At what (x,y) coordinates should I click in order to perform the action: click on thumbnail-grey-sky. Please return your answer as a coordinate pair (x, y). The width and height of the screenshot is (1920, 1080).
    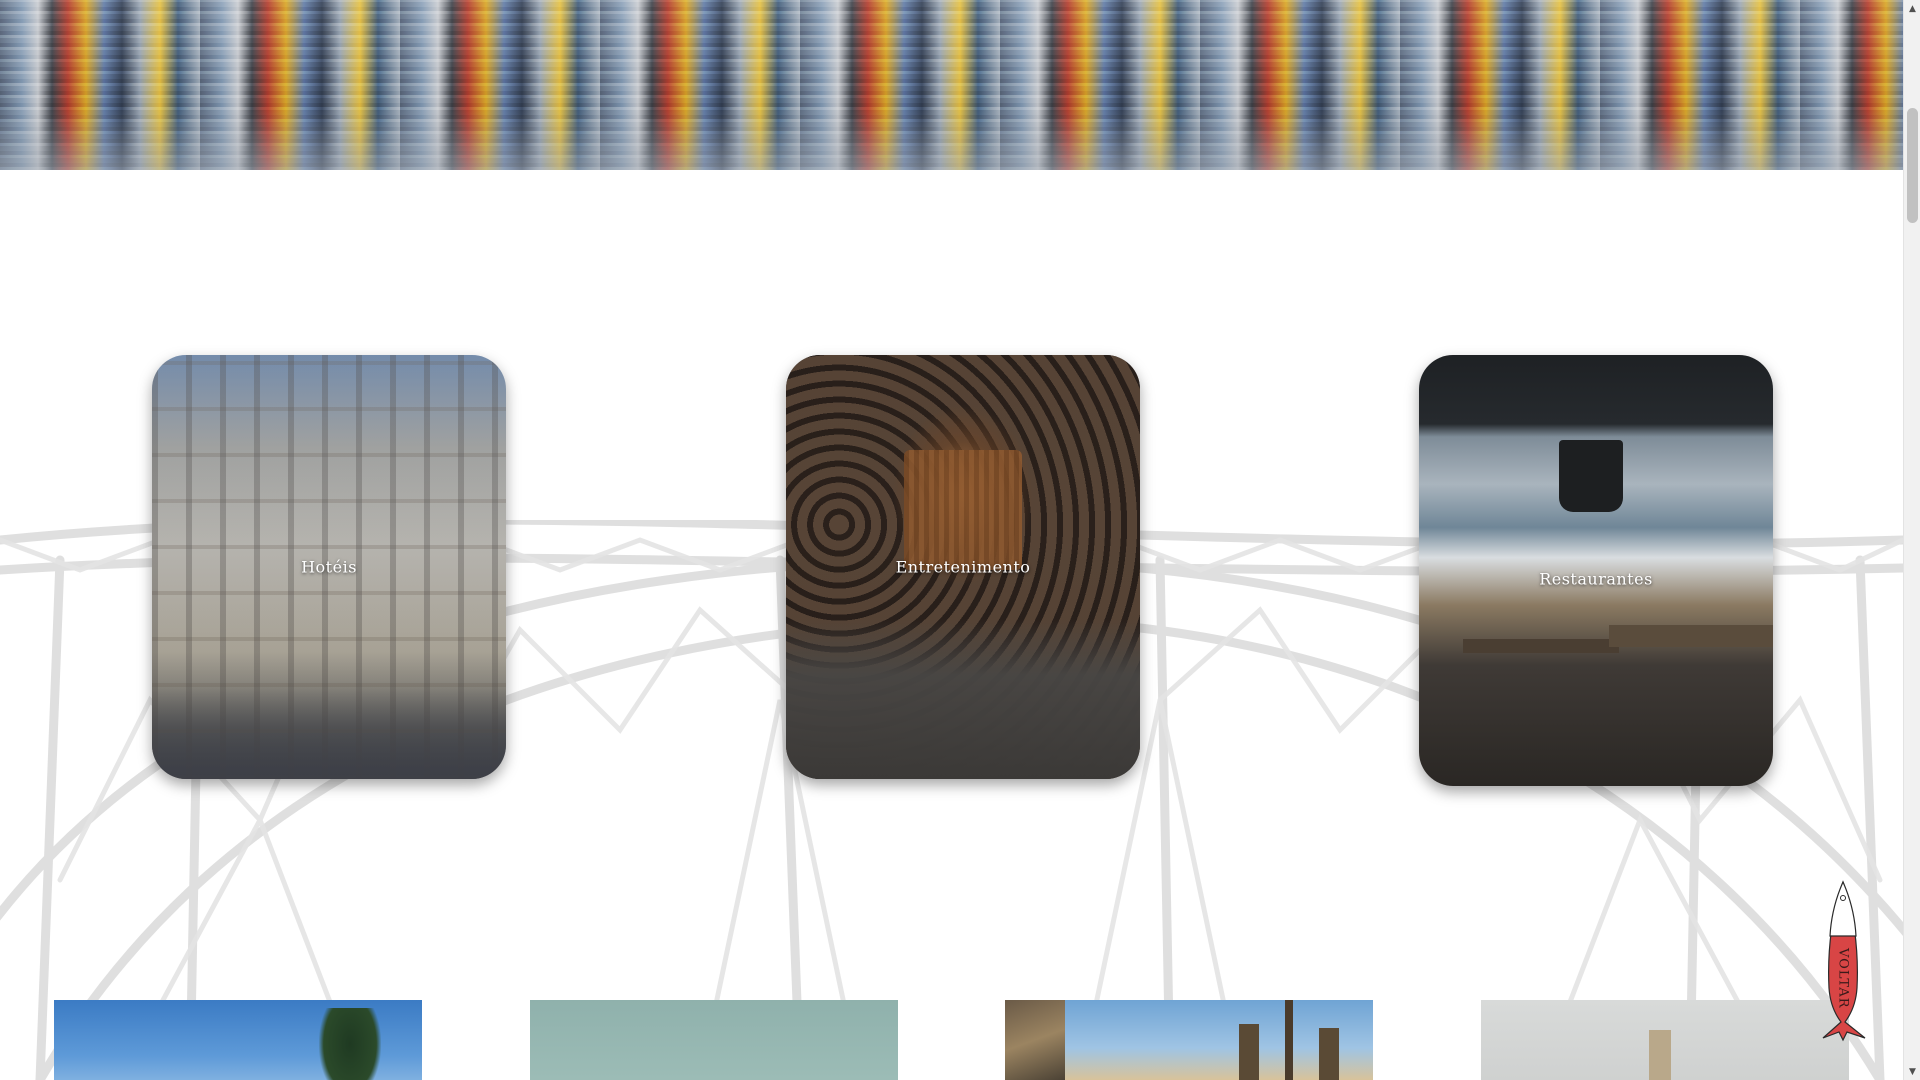
    Looking at the image, I should click on (1665, 1040).